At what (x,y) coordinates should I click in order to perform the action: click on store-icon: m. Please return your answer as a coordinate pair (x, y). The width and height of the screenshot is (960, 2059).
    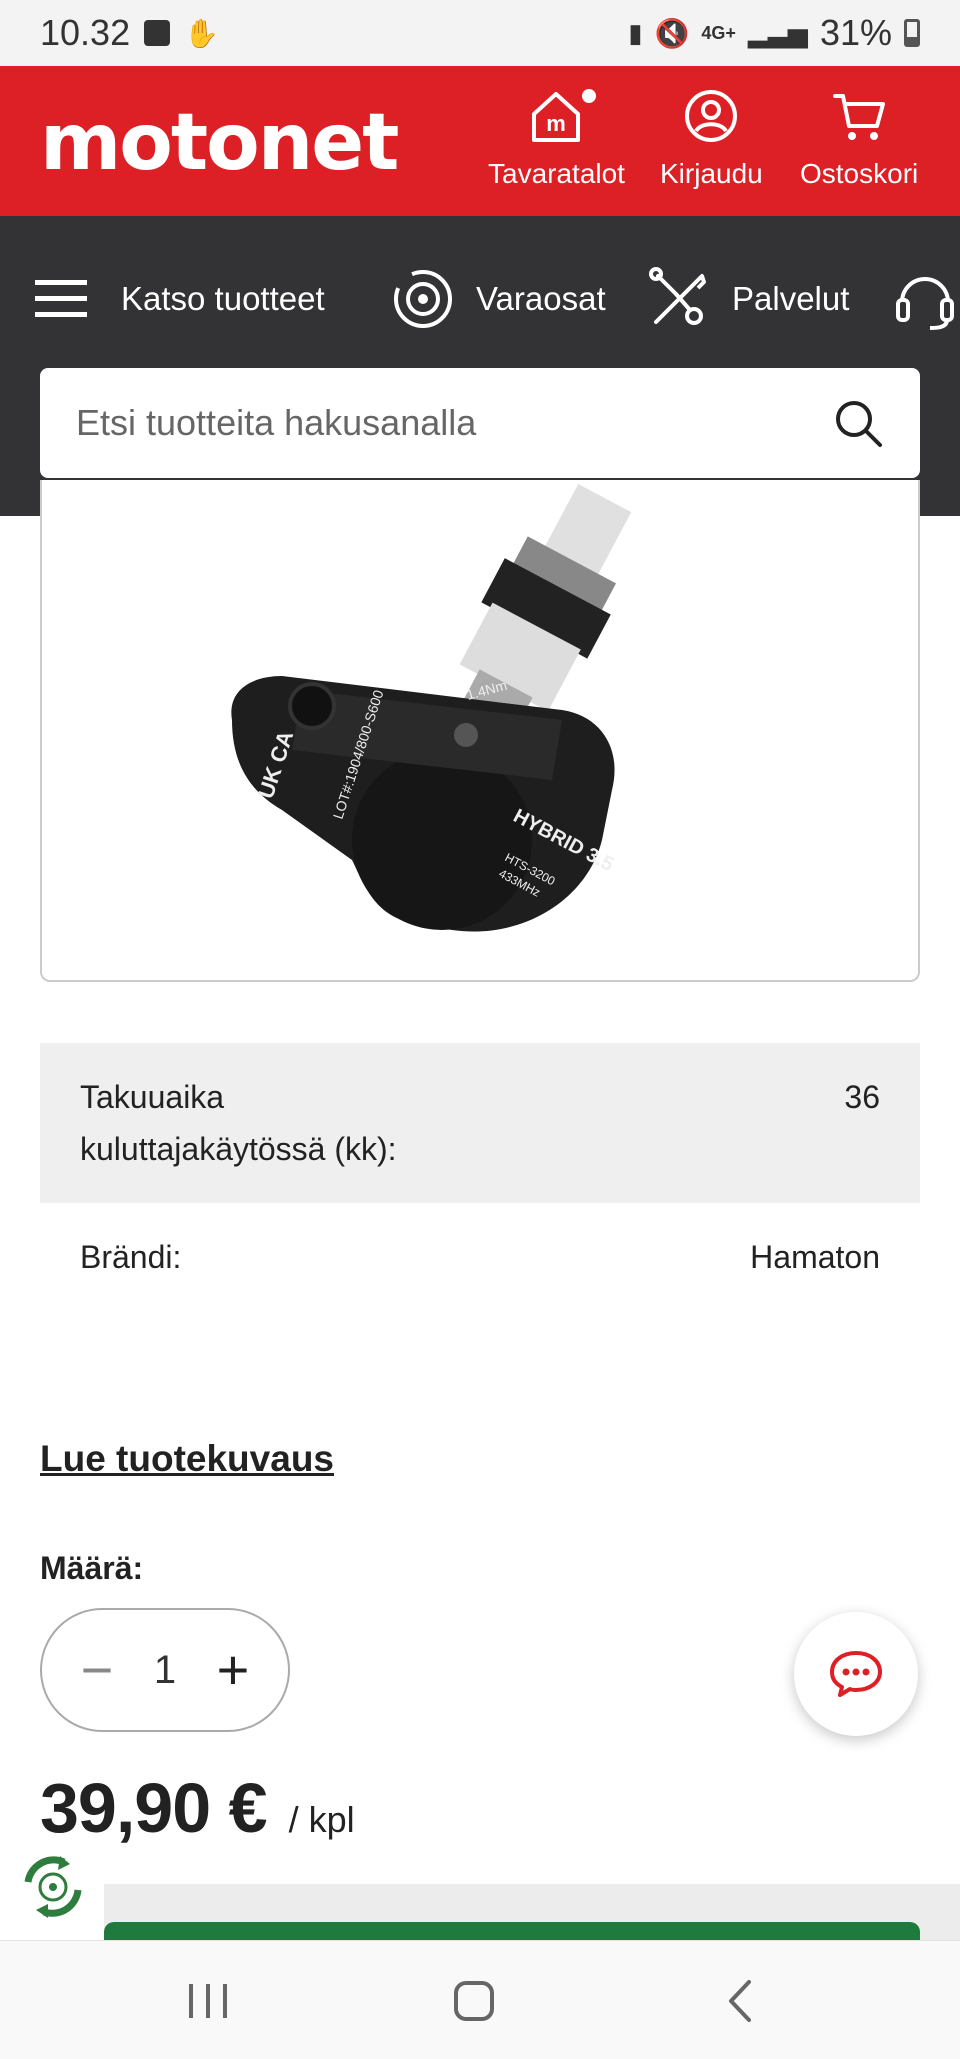
    Looking at the image, I should click on (556, 117).